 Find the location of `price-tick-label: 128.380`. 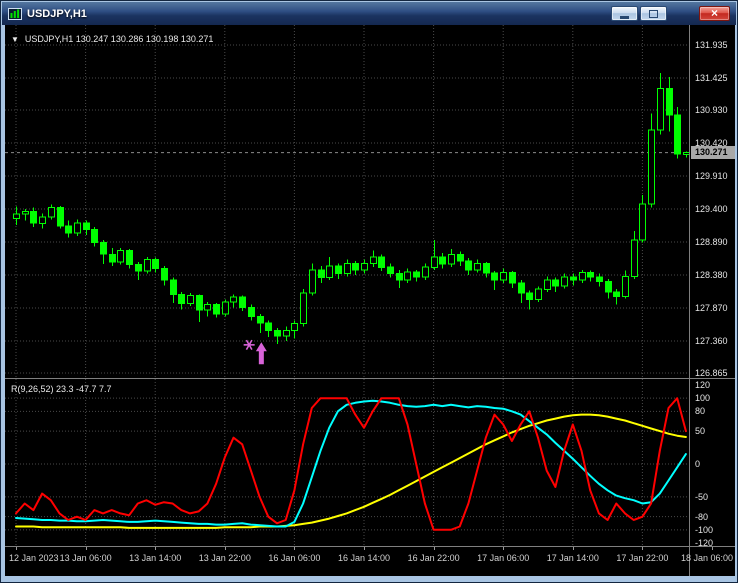

price-tick-label: 128.380 is located at coordinates (711, 274).